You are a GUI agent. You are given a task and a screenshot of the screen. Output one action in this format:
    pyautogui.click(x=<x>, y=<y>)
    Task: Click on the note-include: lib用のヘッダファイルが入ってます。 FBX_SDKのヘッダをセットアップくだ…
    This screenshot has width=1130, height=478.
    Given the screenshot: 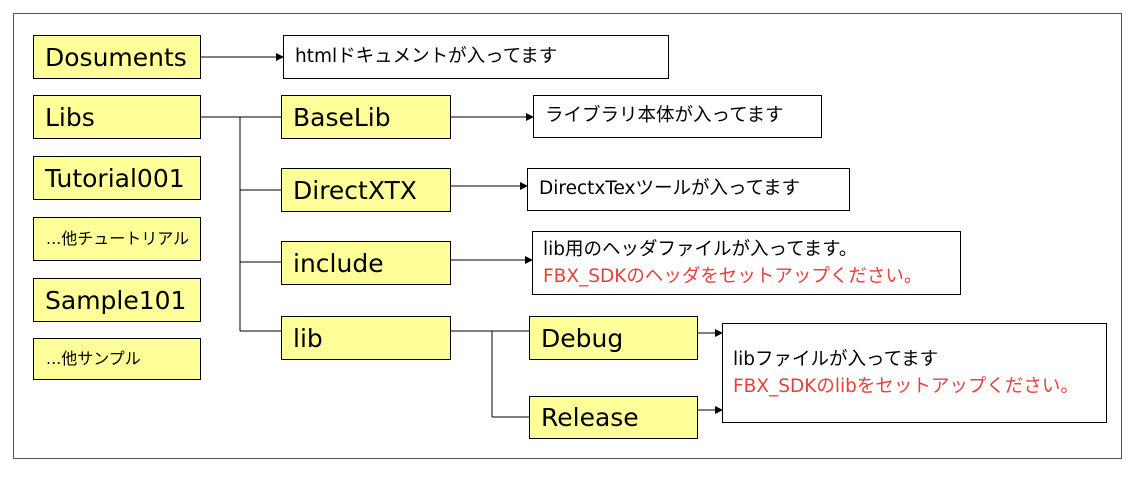 What is the action you would take?
    pyautogui.click(x=746, y=263)
    